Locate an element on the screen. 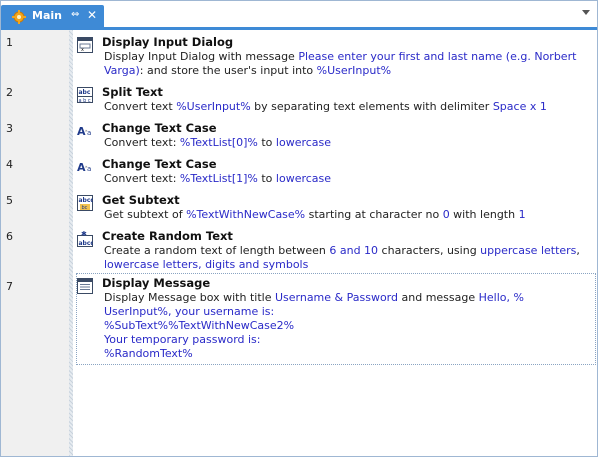  action-title: Get Subtext is located at coordinates (141, 200).